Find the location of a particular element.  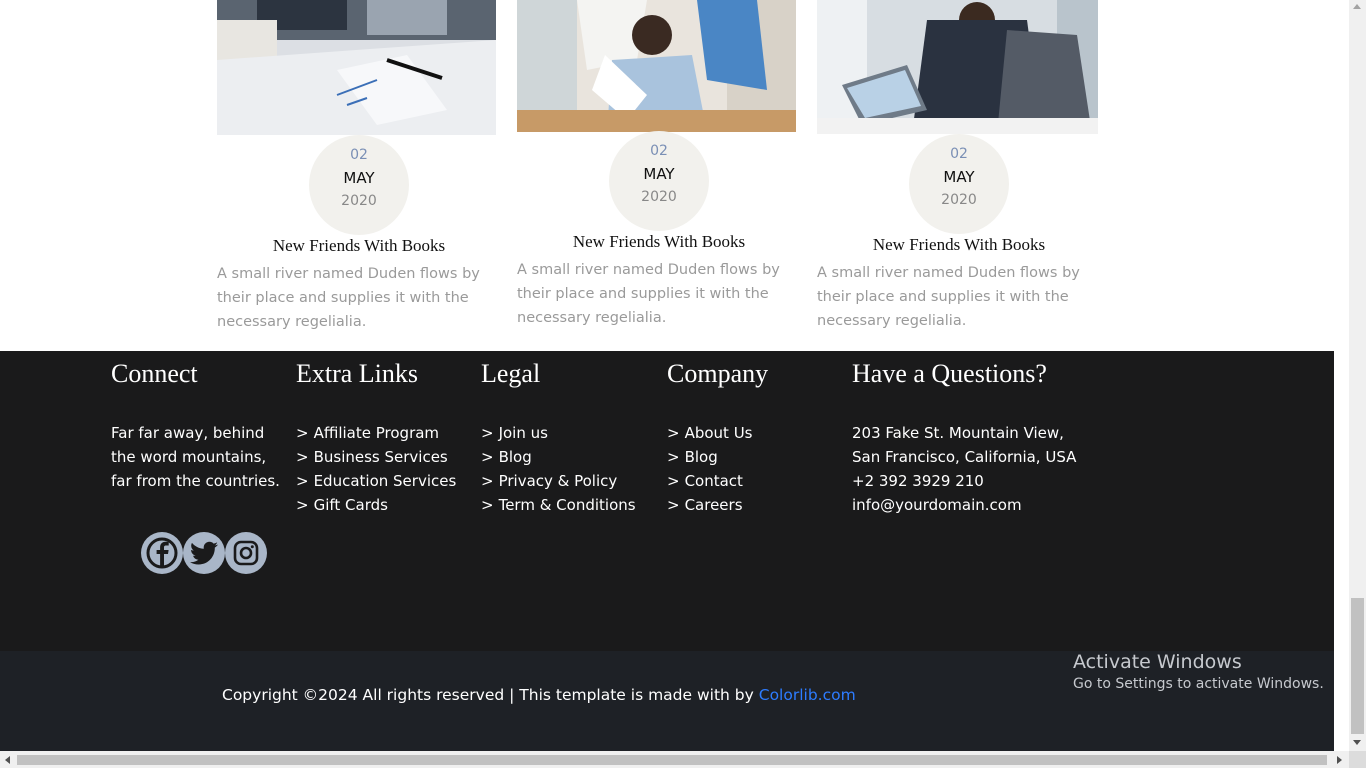

contact-email: info@yourdomain.com is located at coordinates (972, 505).